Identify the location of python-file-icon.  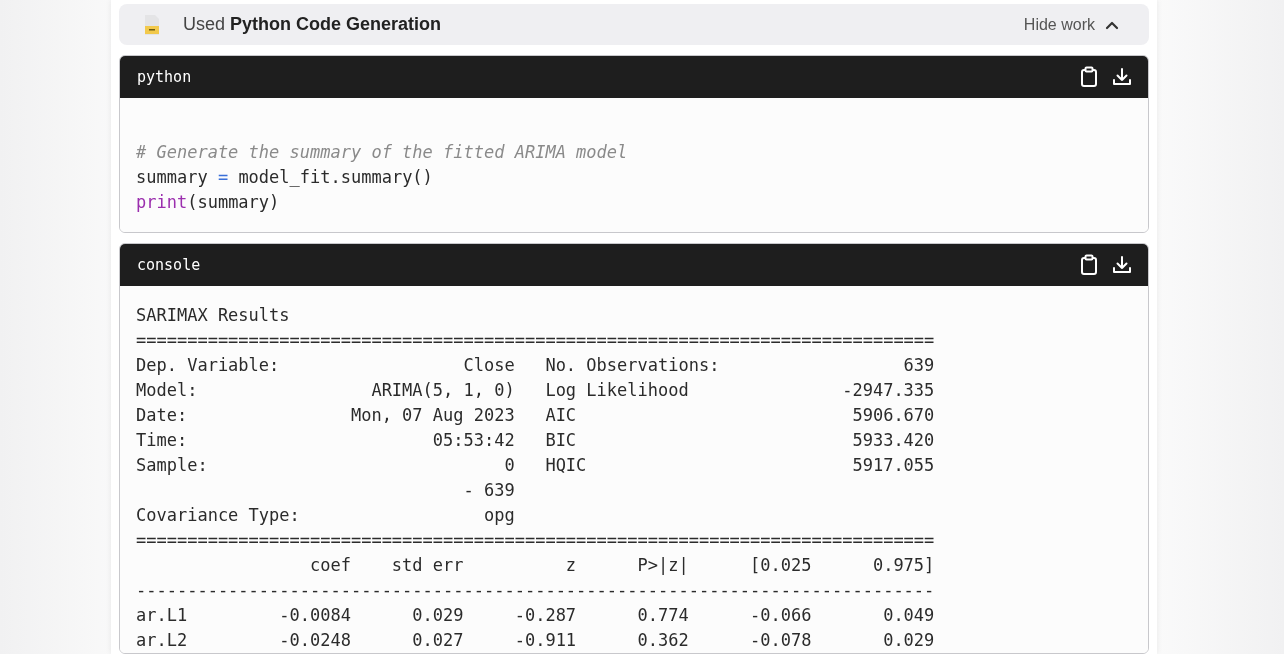
(152, 24).